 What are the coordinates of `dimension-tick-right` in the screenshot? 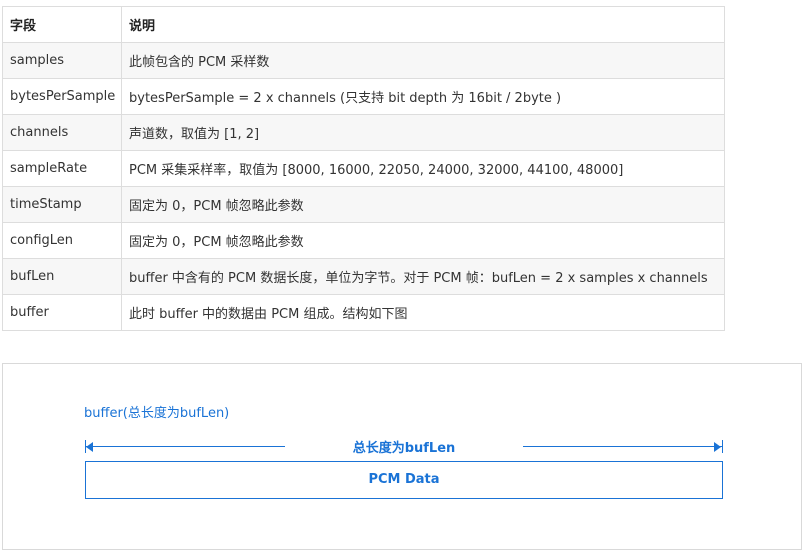 It's located at (722, 446).